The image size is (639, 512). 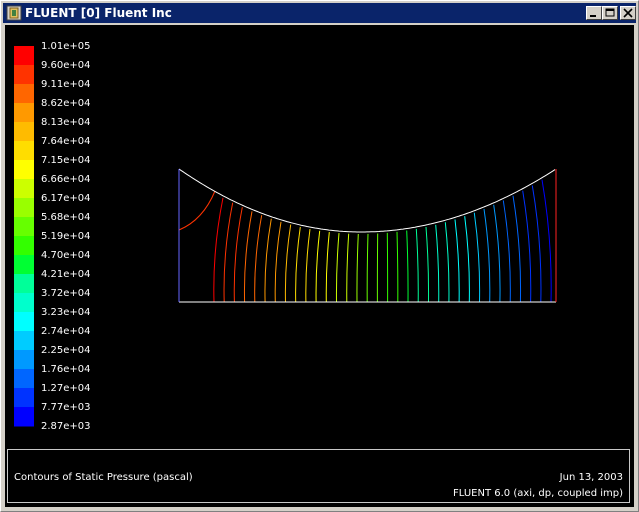 What do you see at coordinates (66, 198) in the screenshot?
I see `colorbar-tick-label: 6.17e+04` at bounding box center [66, 198].